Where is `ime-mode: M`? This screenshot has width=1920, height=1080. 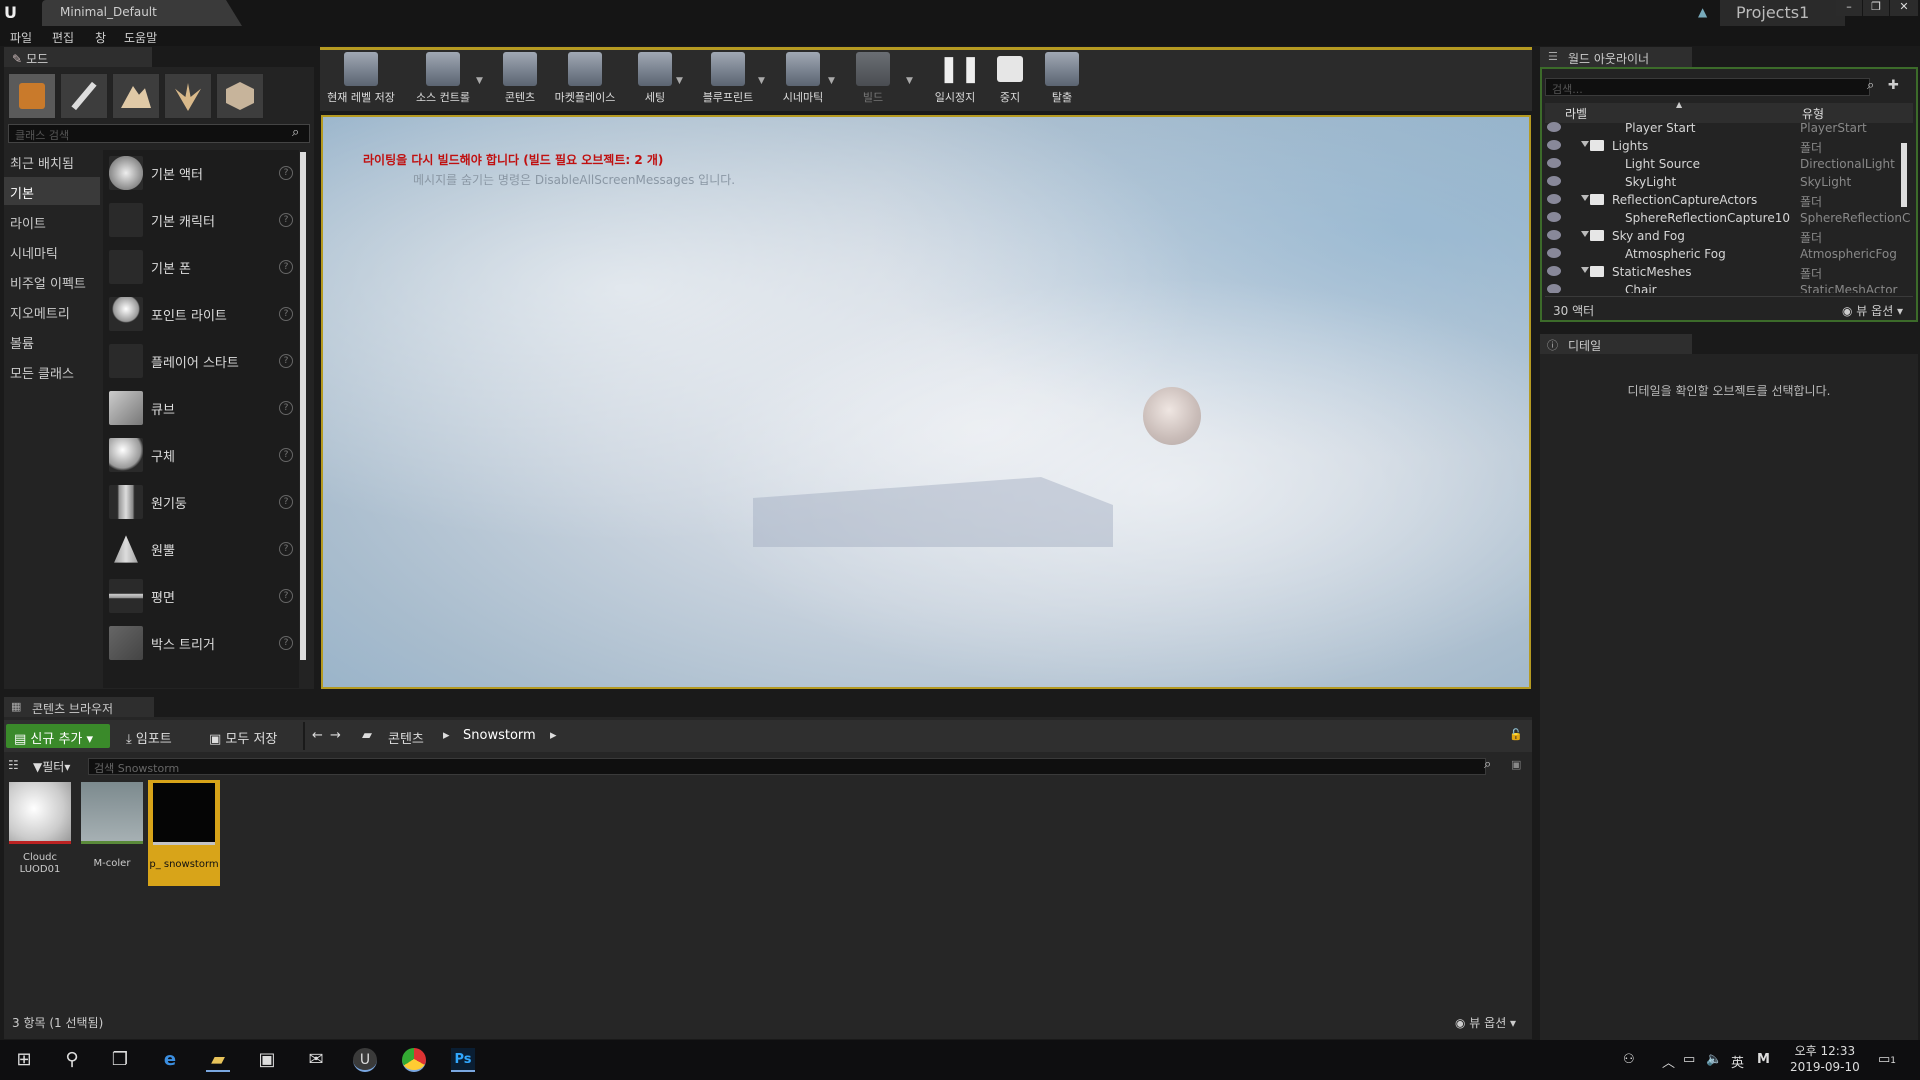 ime-mode: M is located at coordinates (1763, 1059).